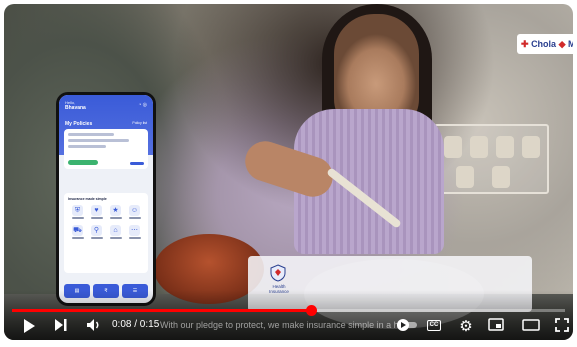 The height and width of the screenshot is (347, 577). I want to click on settings-icon: ⚙, so click(466, 326).